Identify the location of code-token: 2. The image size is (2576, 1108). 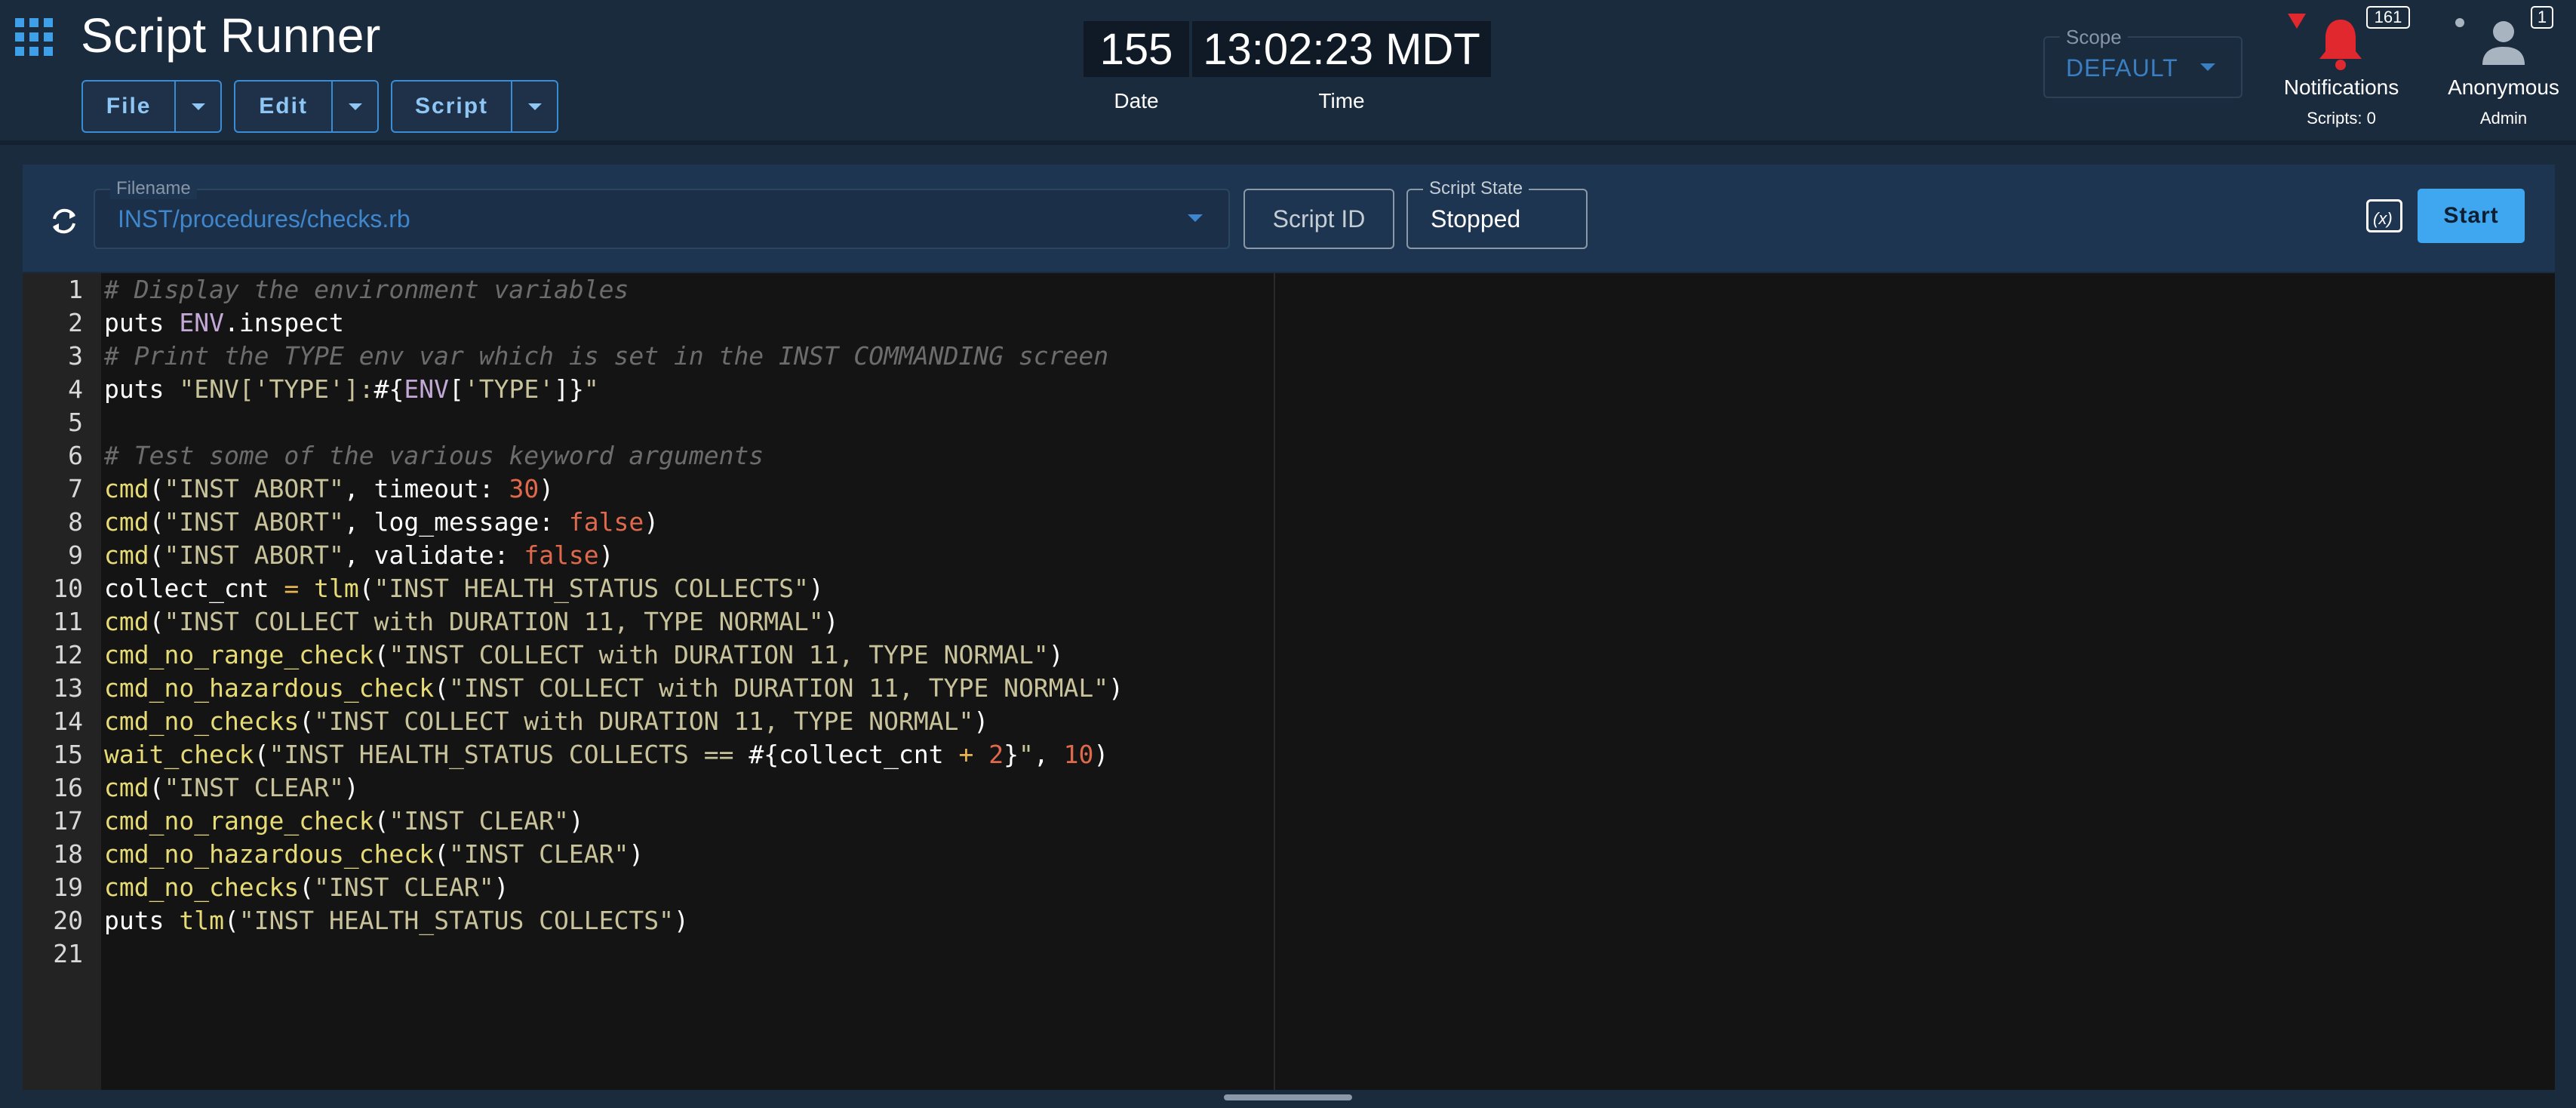
(996, 754).